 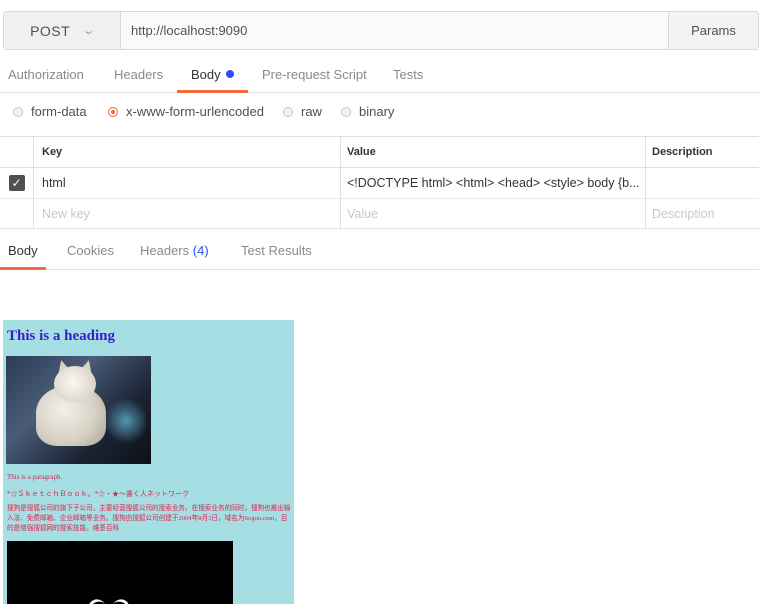 I want to click on header-value: Value, so click(x=493, y=152).